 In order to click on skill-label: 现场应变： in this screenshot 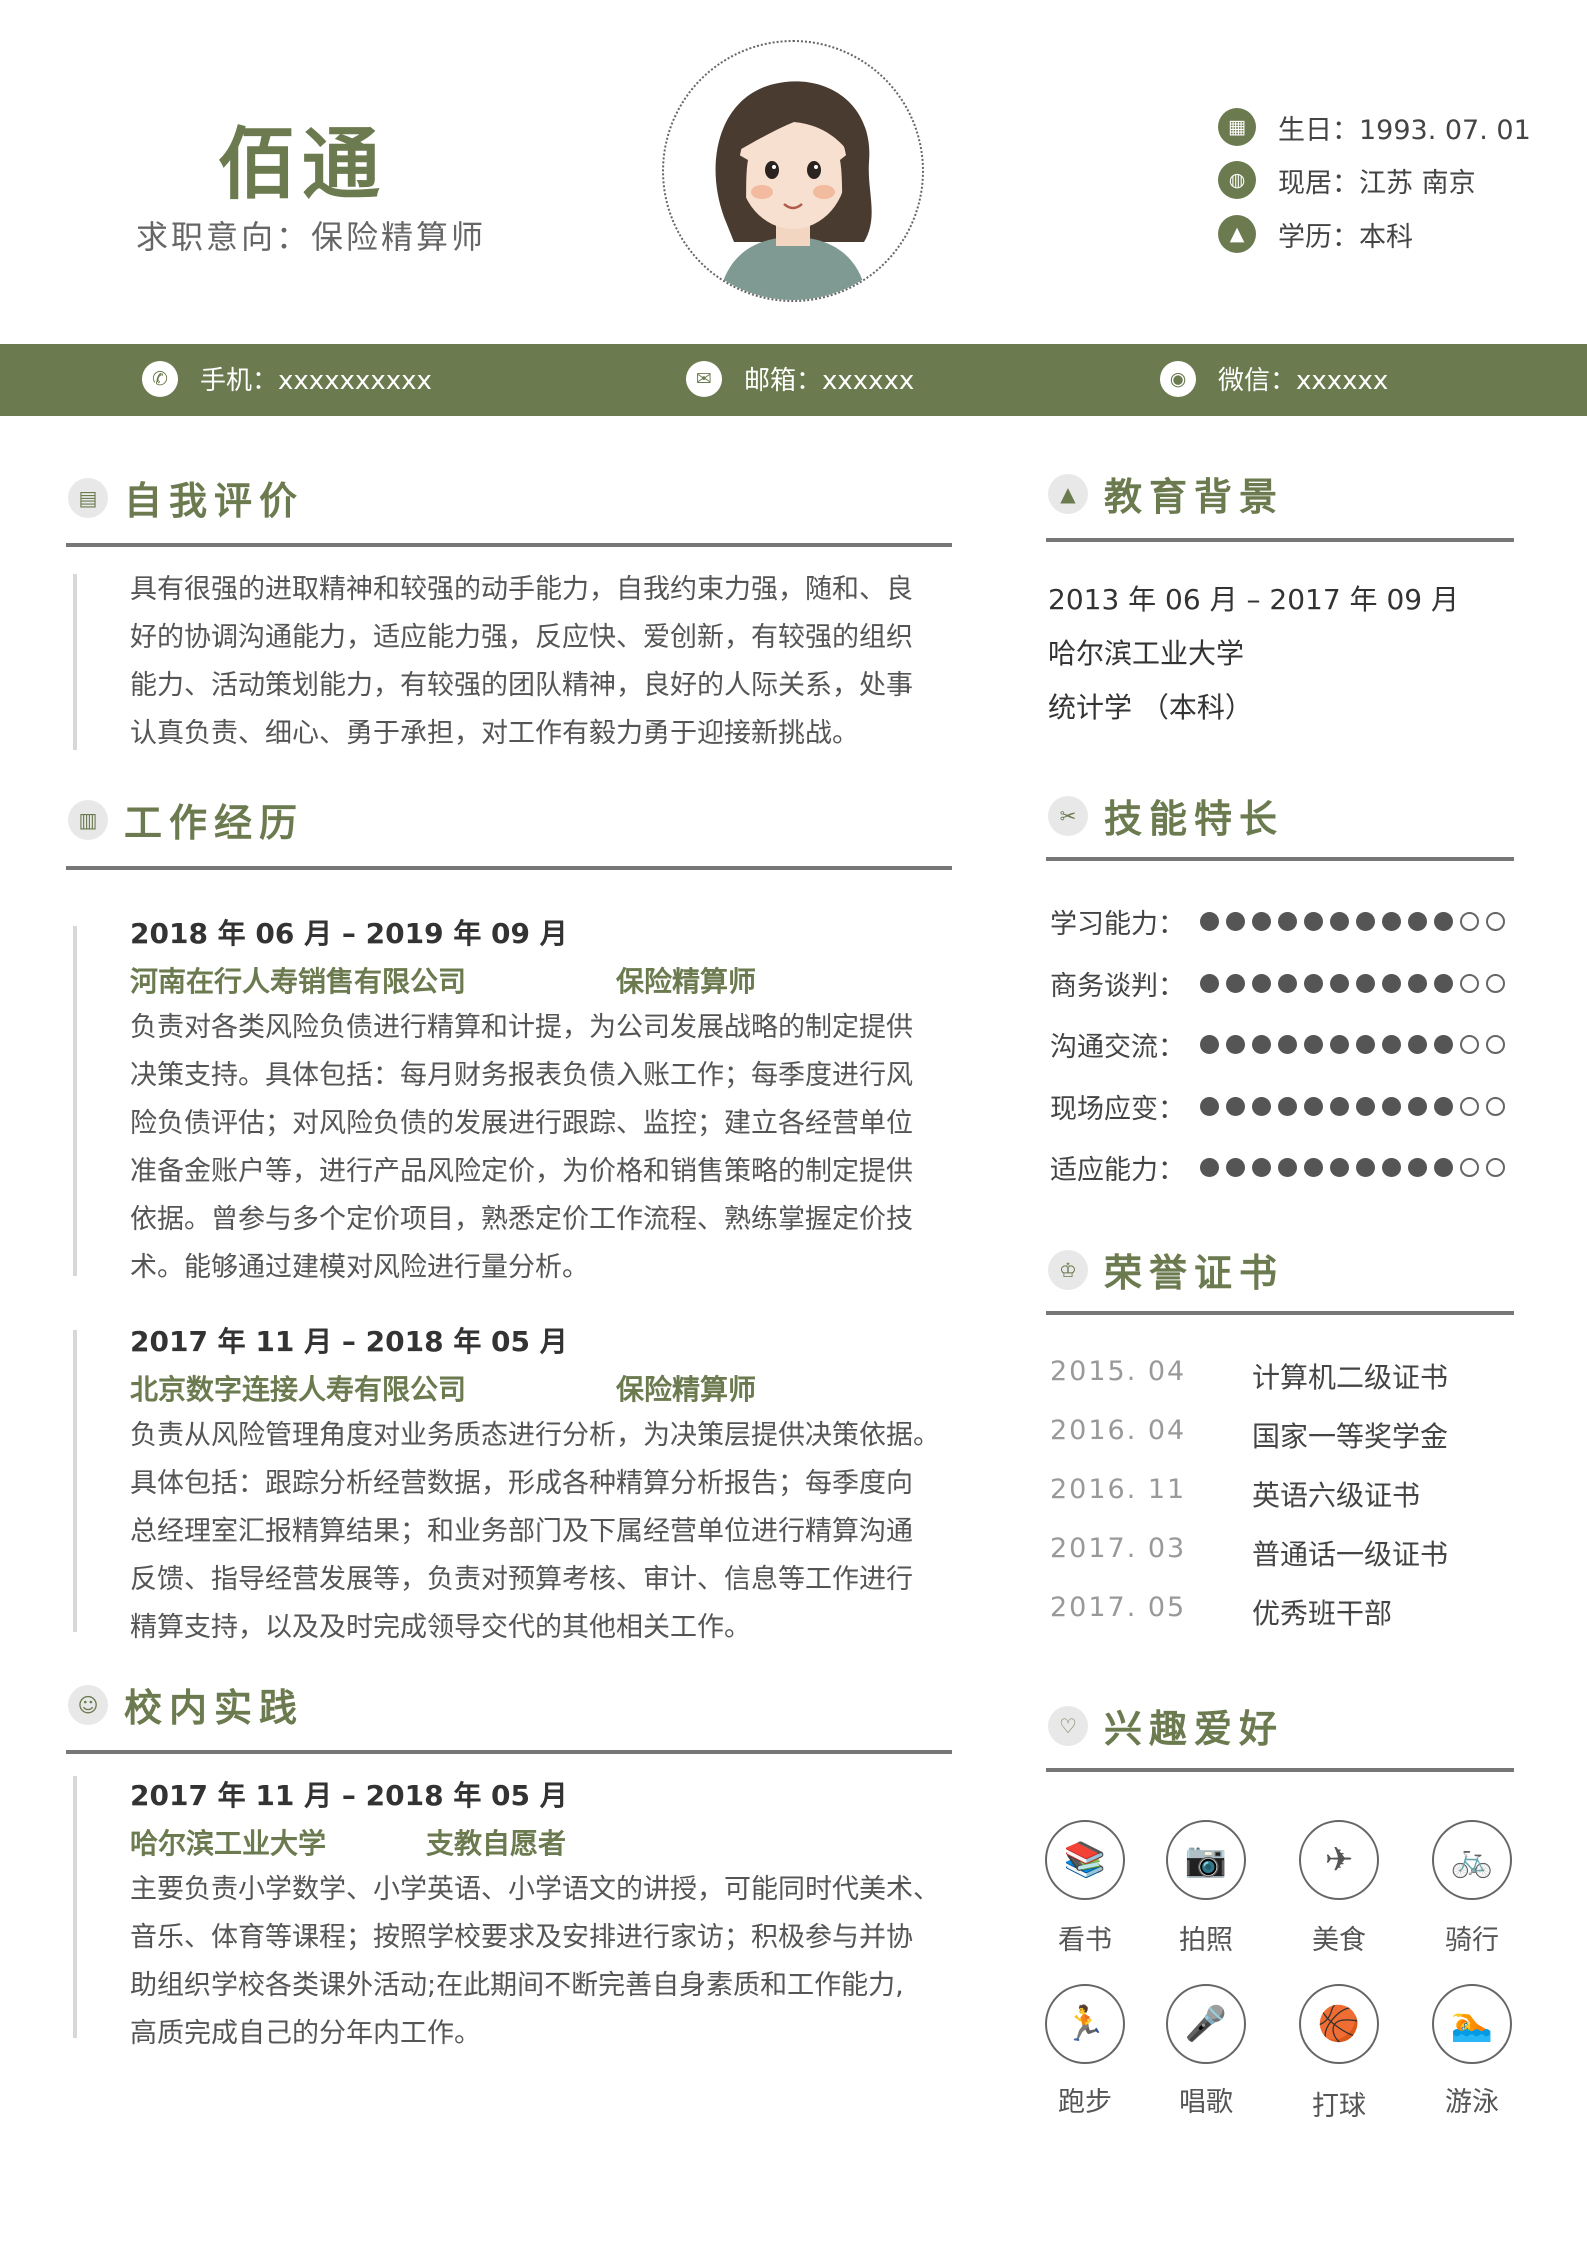, I will do `click(1117, 1109)`.